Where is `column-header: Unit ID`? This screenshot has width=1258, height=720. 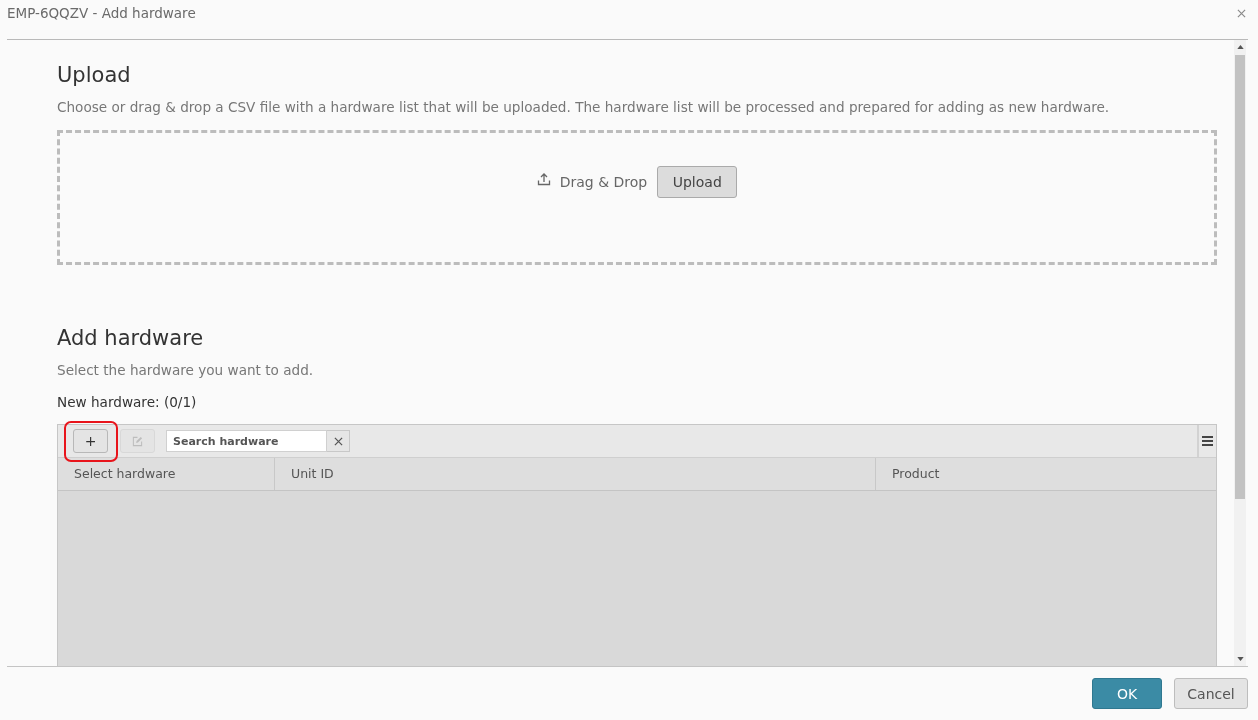 column-header: Unit ID is located at coordinates (575, 474).